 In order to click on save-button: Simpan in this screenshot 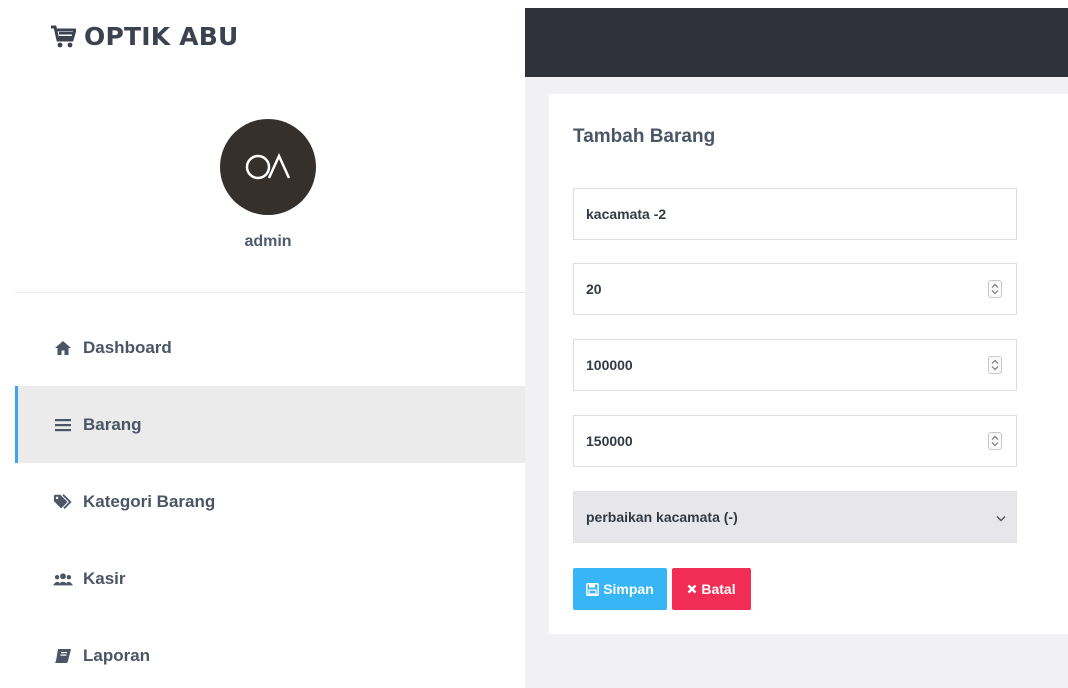, I will do `click(620, 589)`.